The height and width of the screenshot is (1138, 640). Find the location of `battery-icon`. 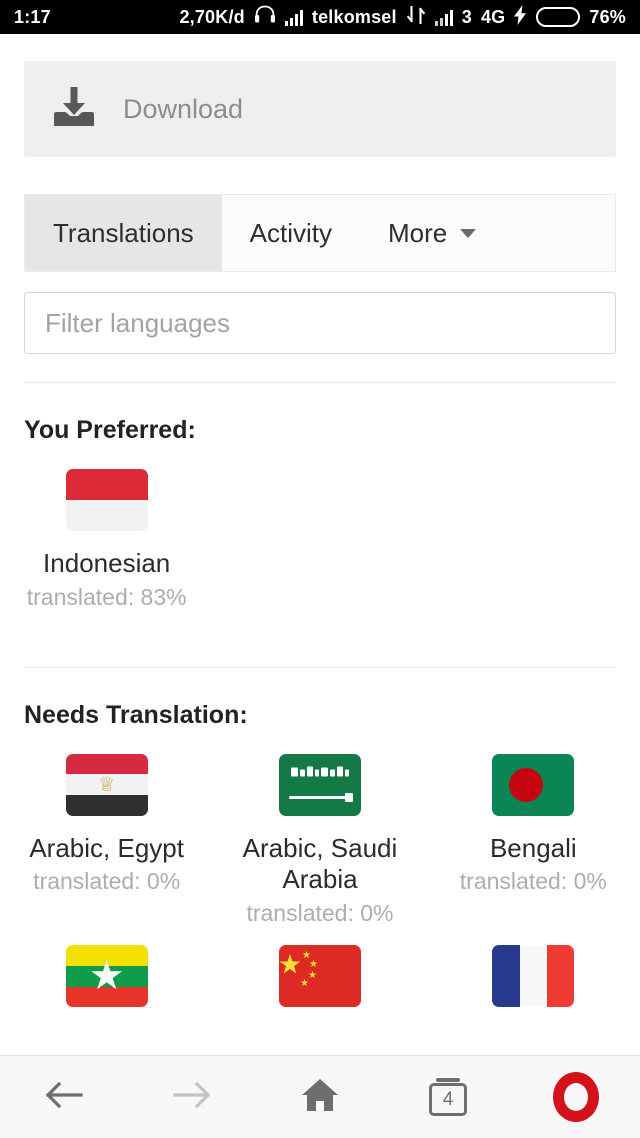

battery-icon is located at coordinates (558, 17).